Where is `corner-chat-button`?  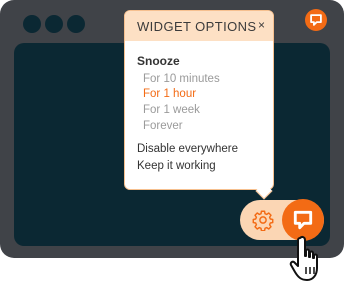
corner-chat-button is located at coordinates (316, 20).